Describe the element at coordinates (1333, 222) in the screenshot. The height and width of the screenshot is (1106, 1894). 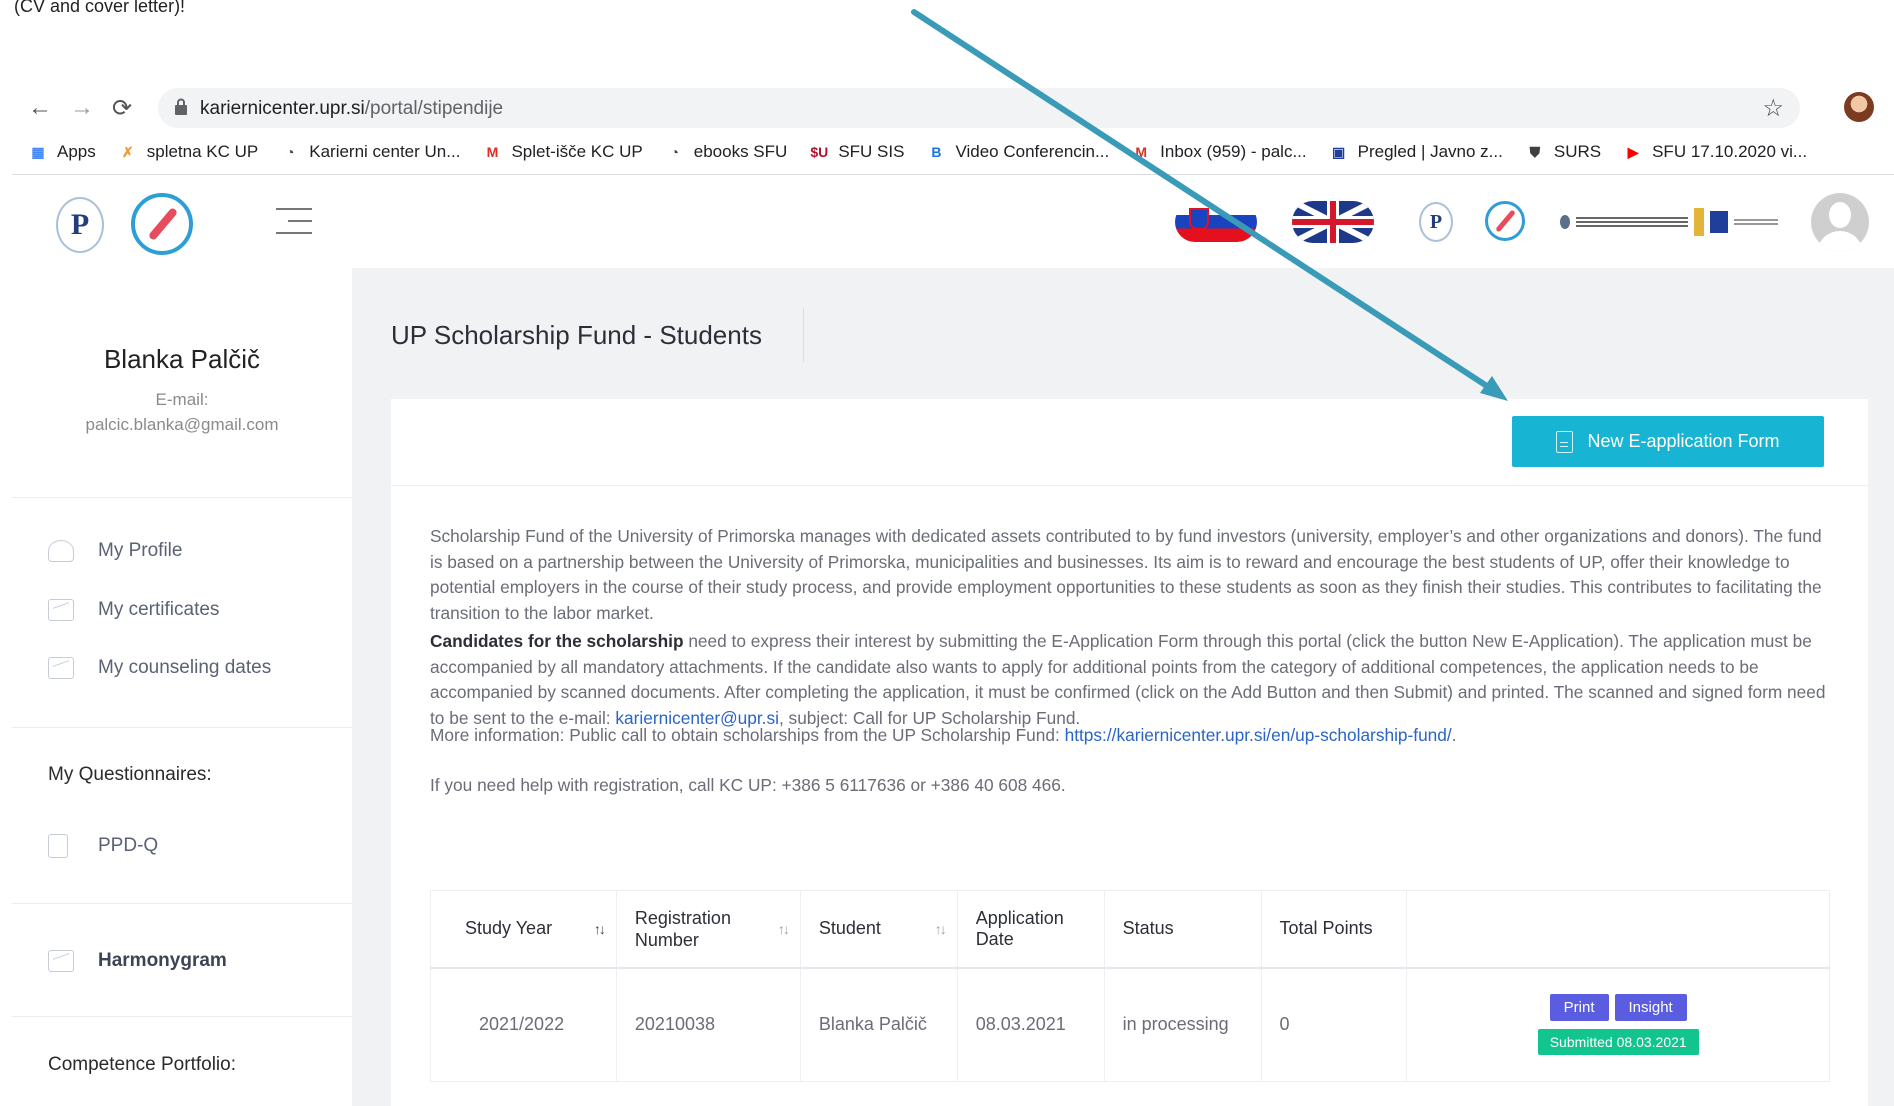
I see `uk-flag-icon` at that location.